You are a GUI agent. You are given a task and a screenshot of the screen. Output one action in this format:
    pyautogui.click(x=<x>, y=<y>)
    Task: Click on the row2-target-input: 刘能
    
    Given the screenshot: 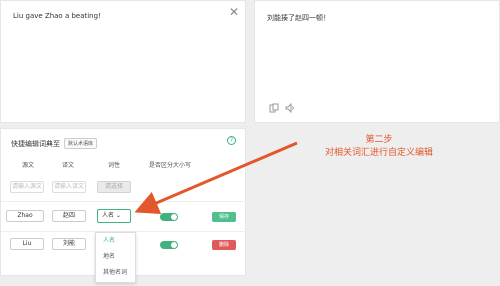 What is the action you would take?
    pyautogui.click(x=69, y=244)
    